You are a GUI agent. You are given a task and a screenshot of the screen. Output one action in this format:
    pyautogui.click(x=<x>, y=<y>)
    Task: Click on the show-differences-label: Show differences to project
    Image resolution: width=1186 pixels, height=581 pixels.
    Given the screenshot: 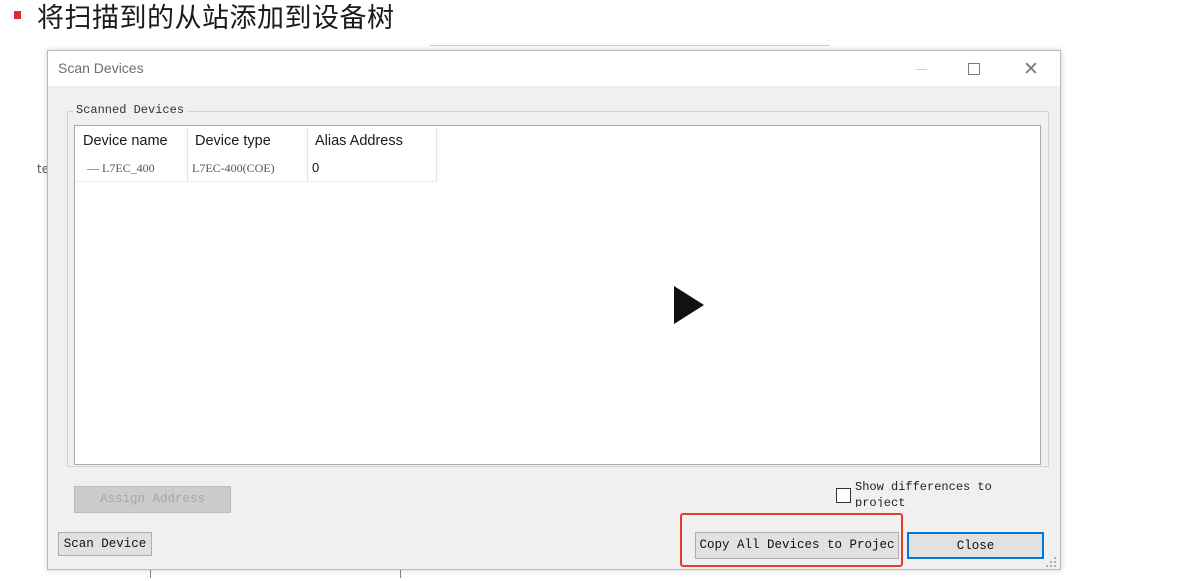 What is the action you would take?
    pyautogui.click(x=923, y=493)
    